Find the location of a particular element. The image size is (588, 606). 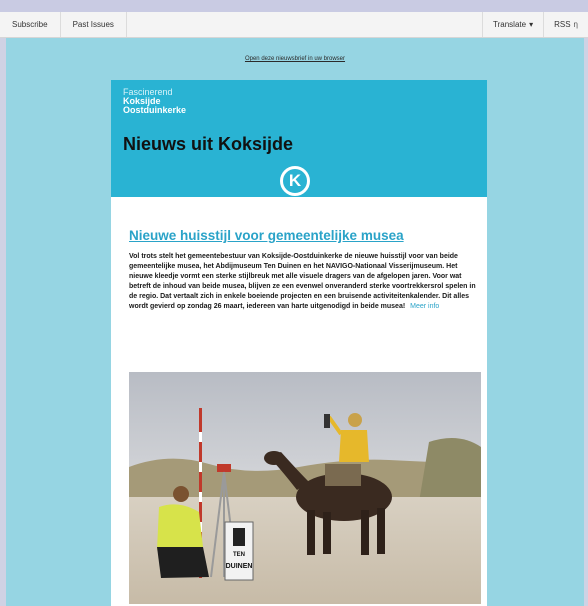

translate-dropdown: Translate ▾ is located at coordinates (512, 24).